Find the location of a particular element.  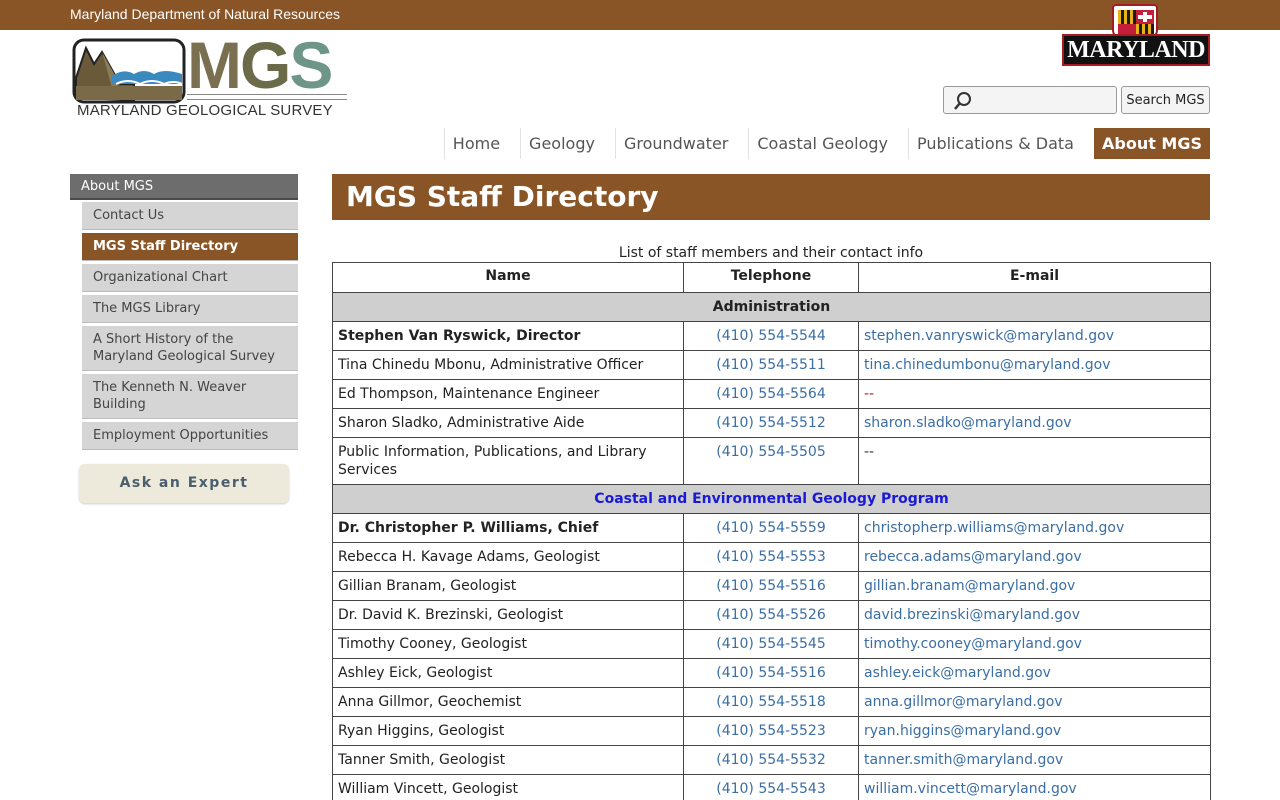

staff-phone: (410) 554-5526 is located at coordinates (771, 615).